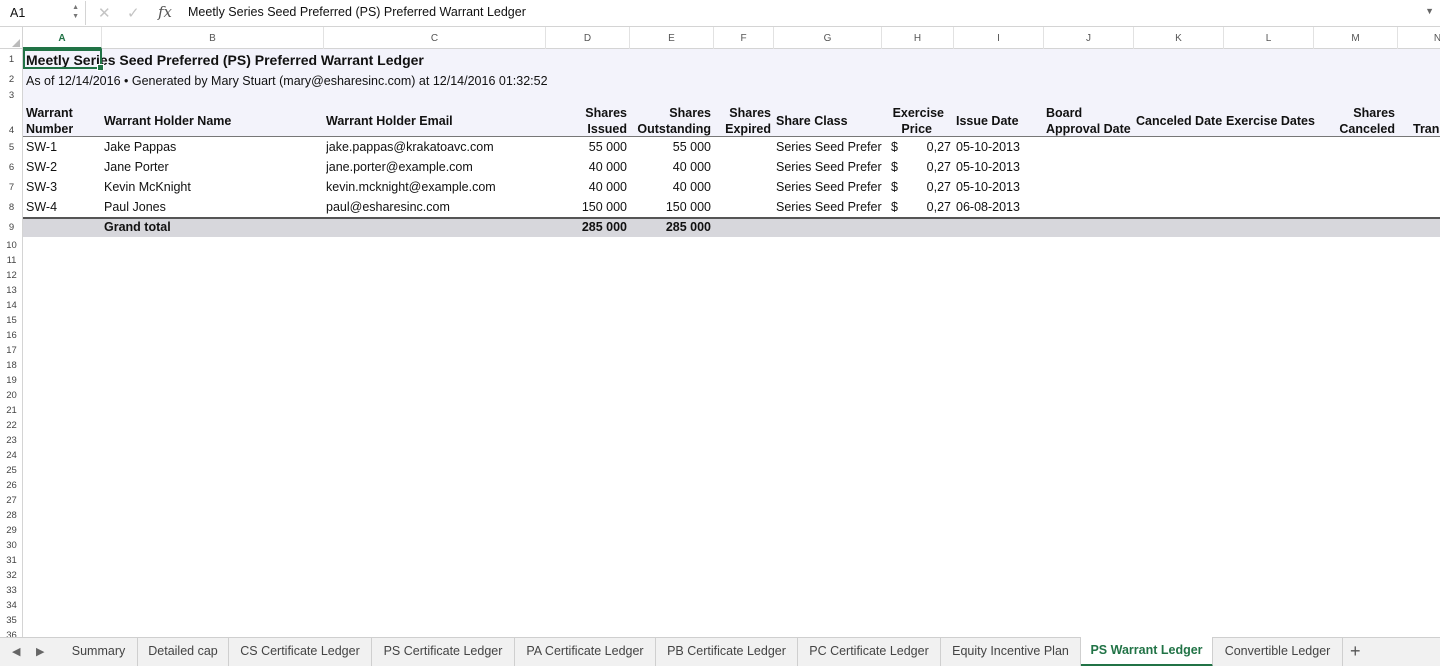  Describe the element at coordinates (744, 38) in the screenshot. I see `column-header-f: F` at that location.